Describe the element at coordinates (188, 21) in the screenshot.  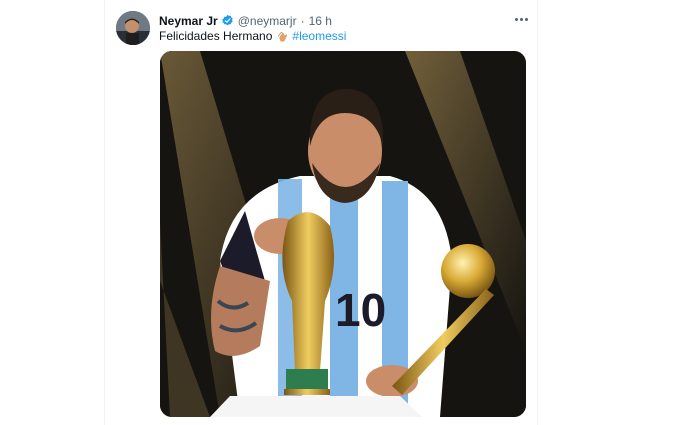
I see `author-name: Neymar Jr` at that location.